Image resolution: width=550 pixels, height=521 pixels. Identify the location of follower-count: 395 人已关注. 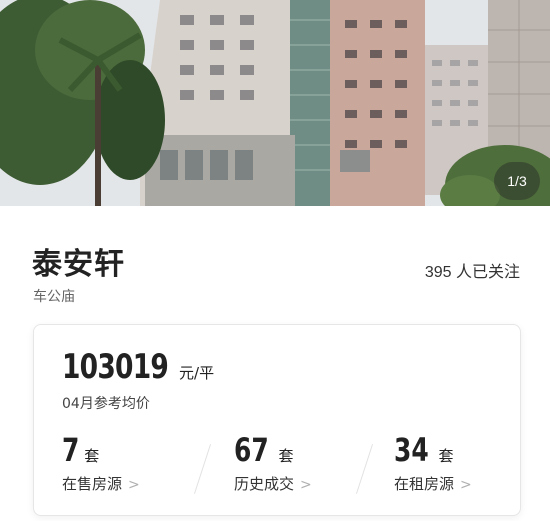
(472, 270).